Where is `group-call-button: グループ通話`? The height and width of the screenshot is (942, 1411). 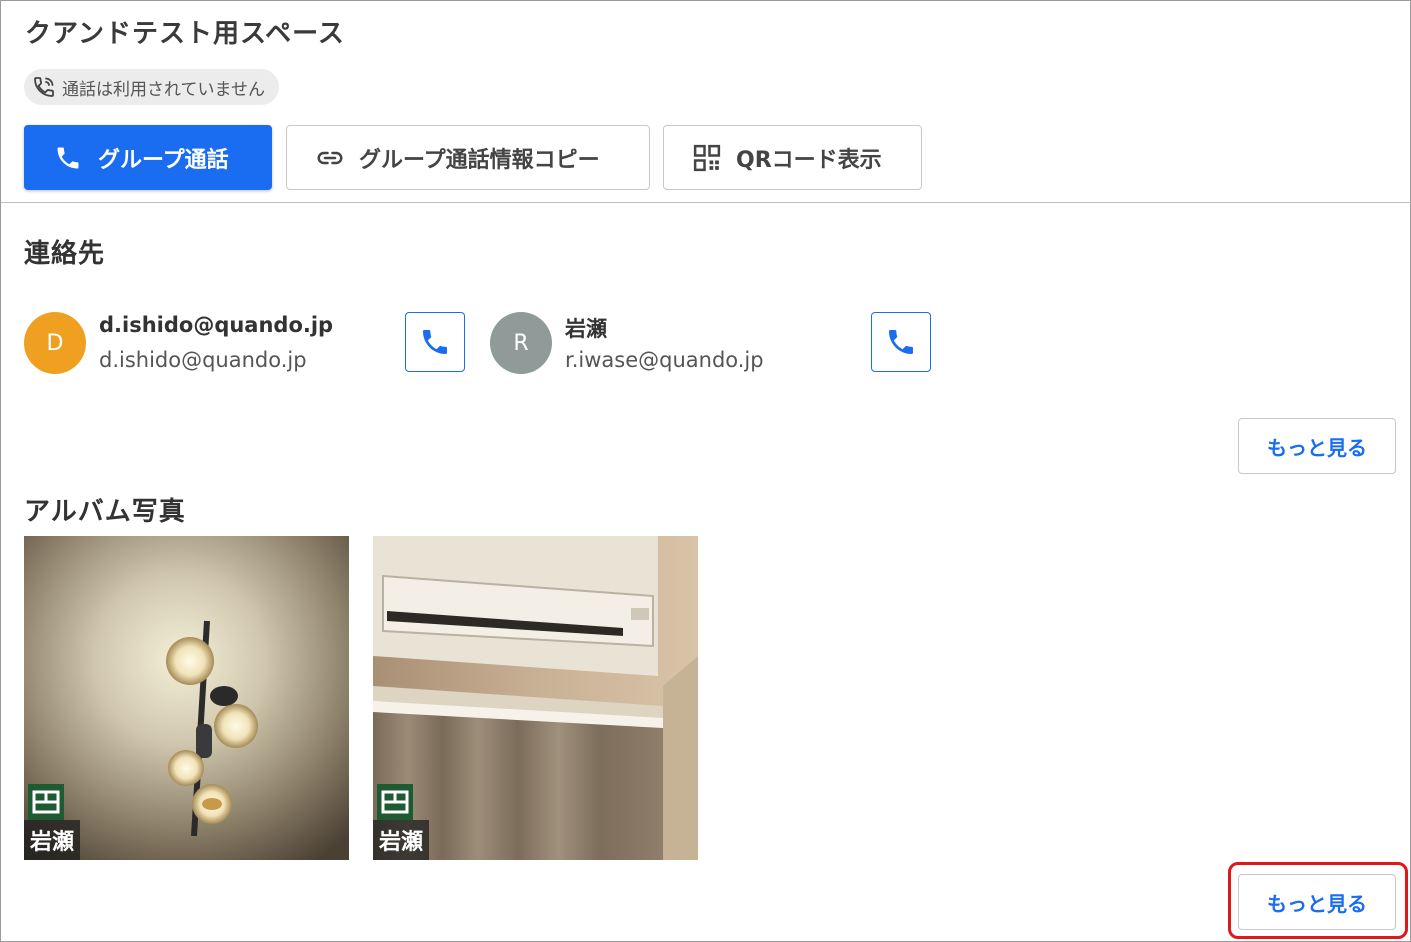 group-call-button: グループ通話 is located at coordinates (148, 157).